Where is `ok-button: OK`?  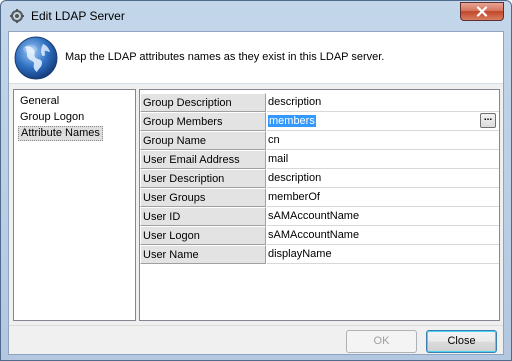
ok-button: OK is located at coordinates (381, 341).